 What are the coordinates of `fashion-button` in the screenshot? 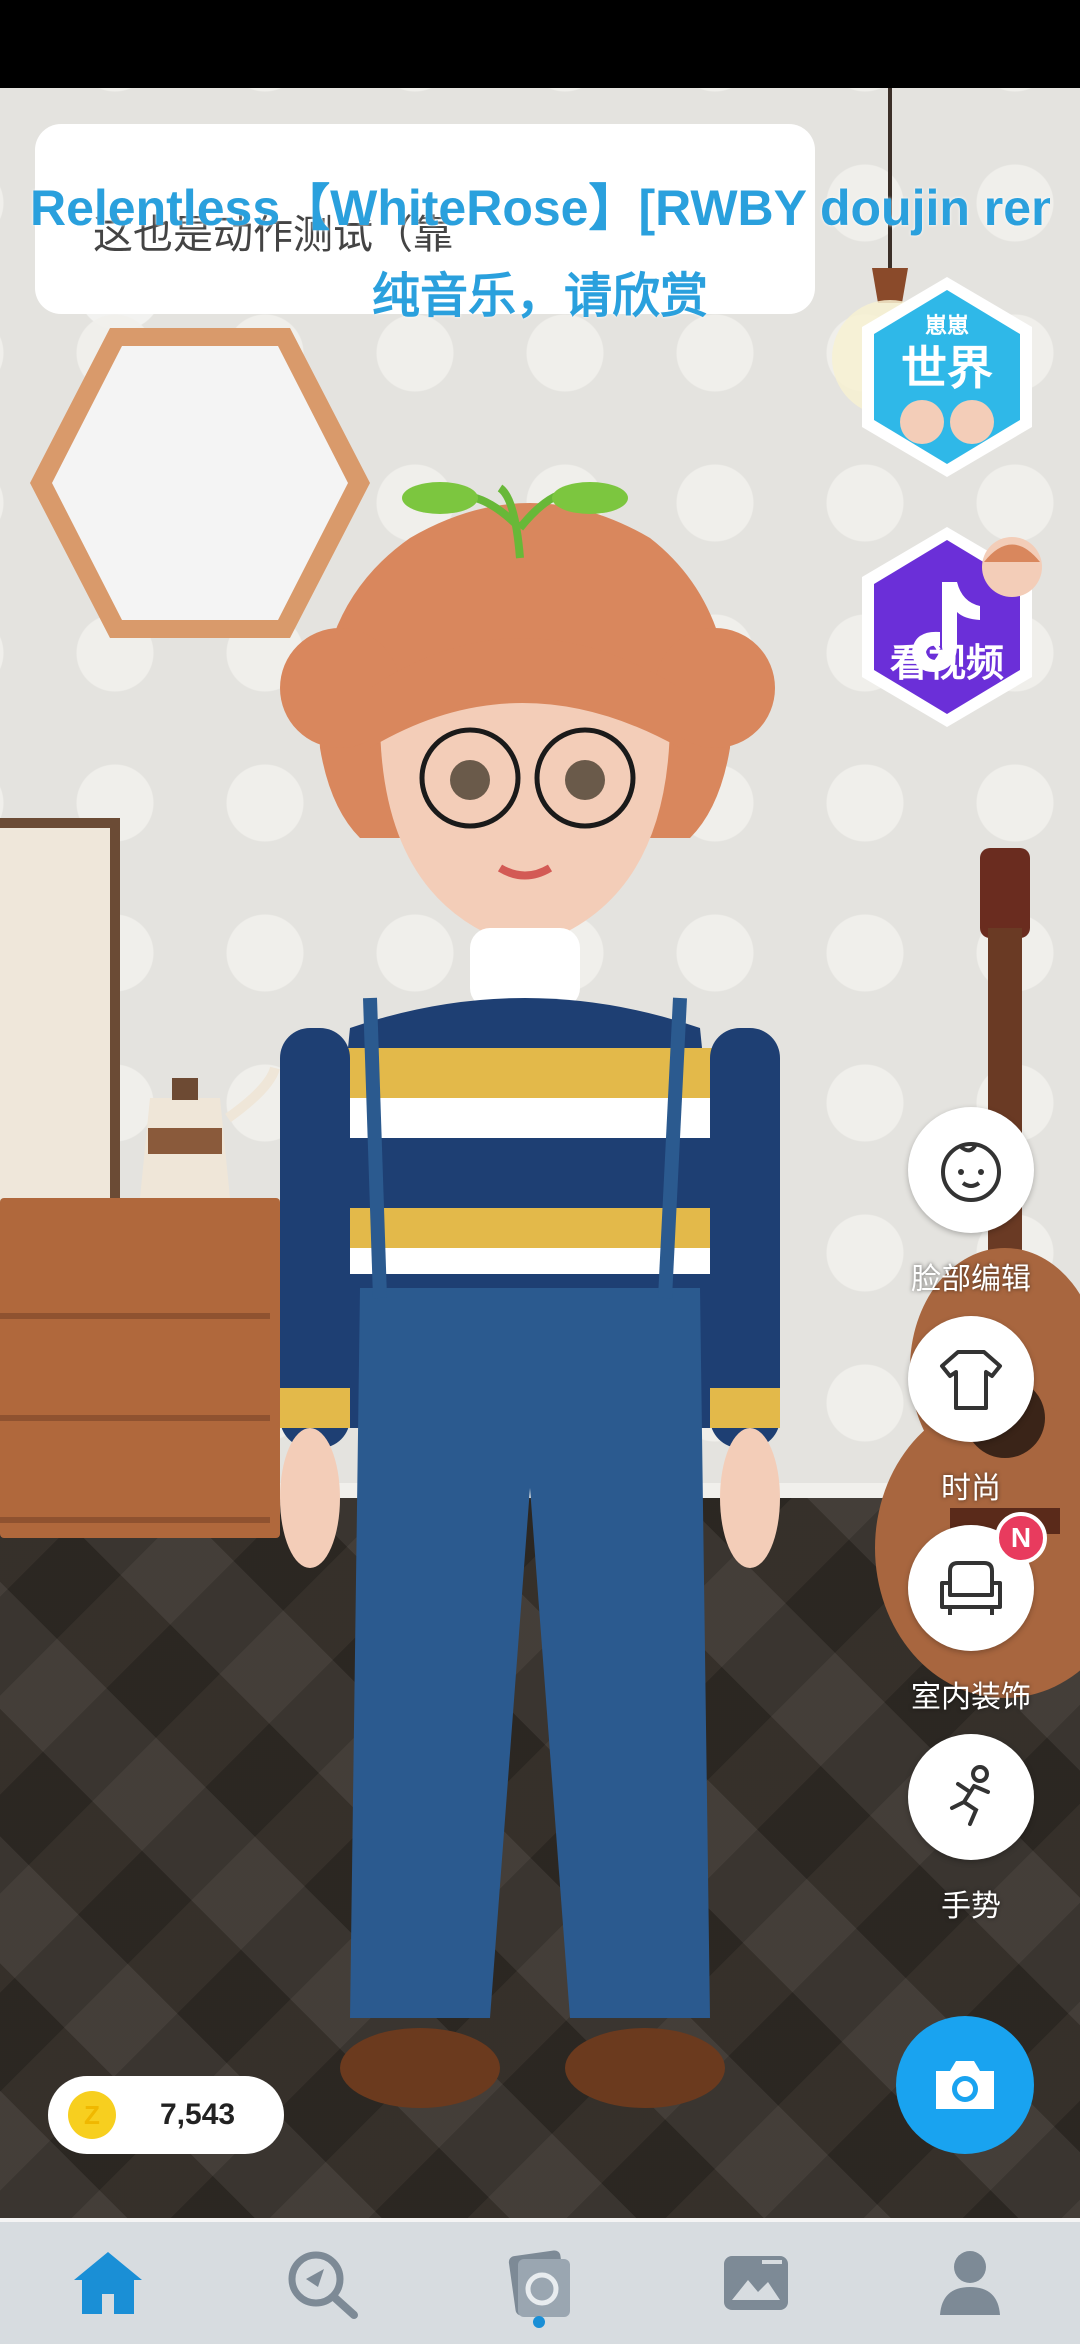 It's located at (971, 1379).